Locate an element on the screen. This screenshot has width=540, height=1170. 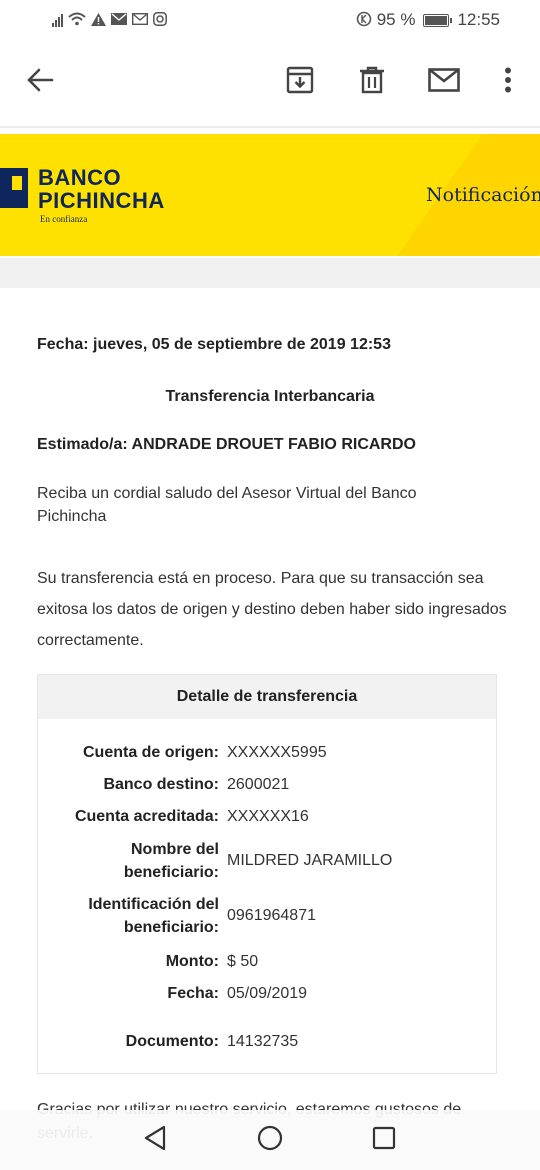
row-label: Cuenta acreditada: is located at coordinates (146, 816).